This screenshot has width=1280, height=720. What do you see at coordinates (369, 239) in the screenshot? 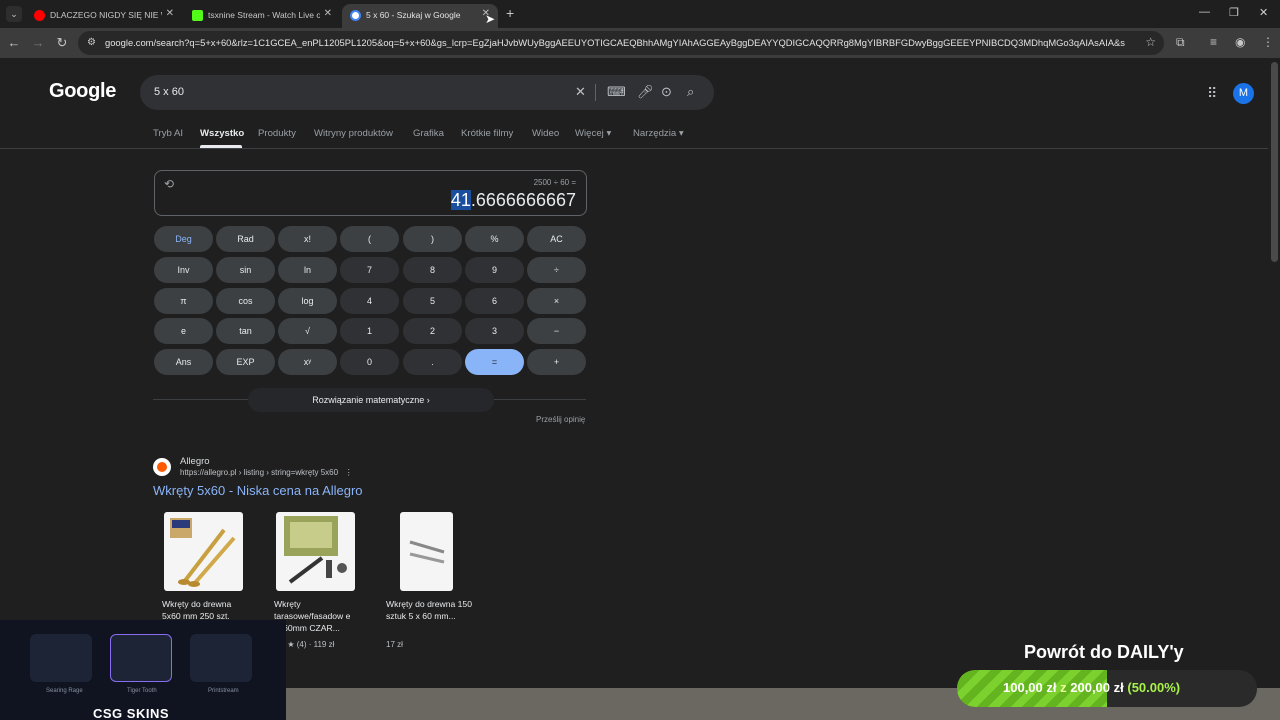
I see `calc-key: (` at bounding box center [369, 239].